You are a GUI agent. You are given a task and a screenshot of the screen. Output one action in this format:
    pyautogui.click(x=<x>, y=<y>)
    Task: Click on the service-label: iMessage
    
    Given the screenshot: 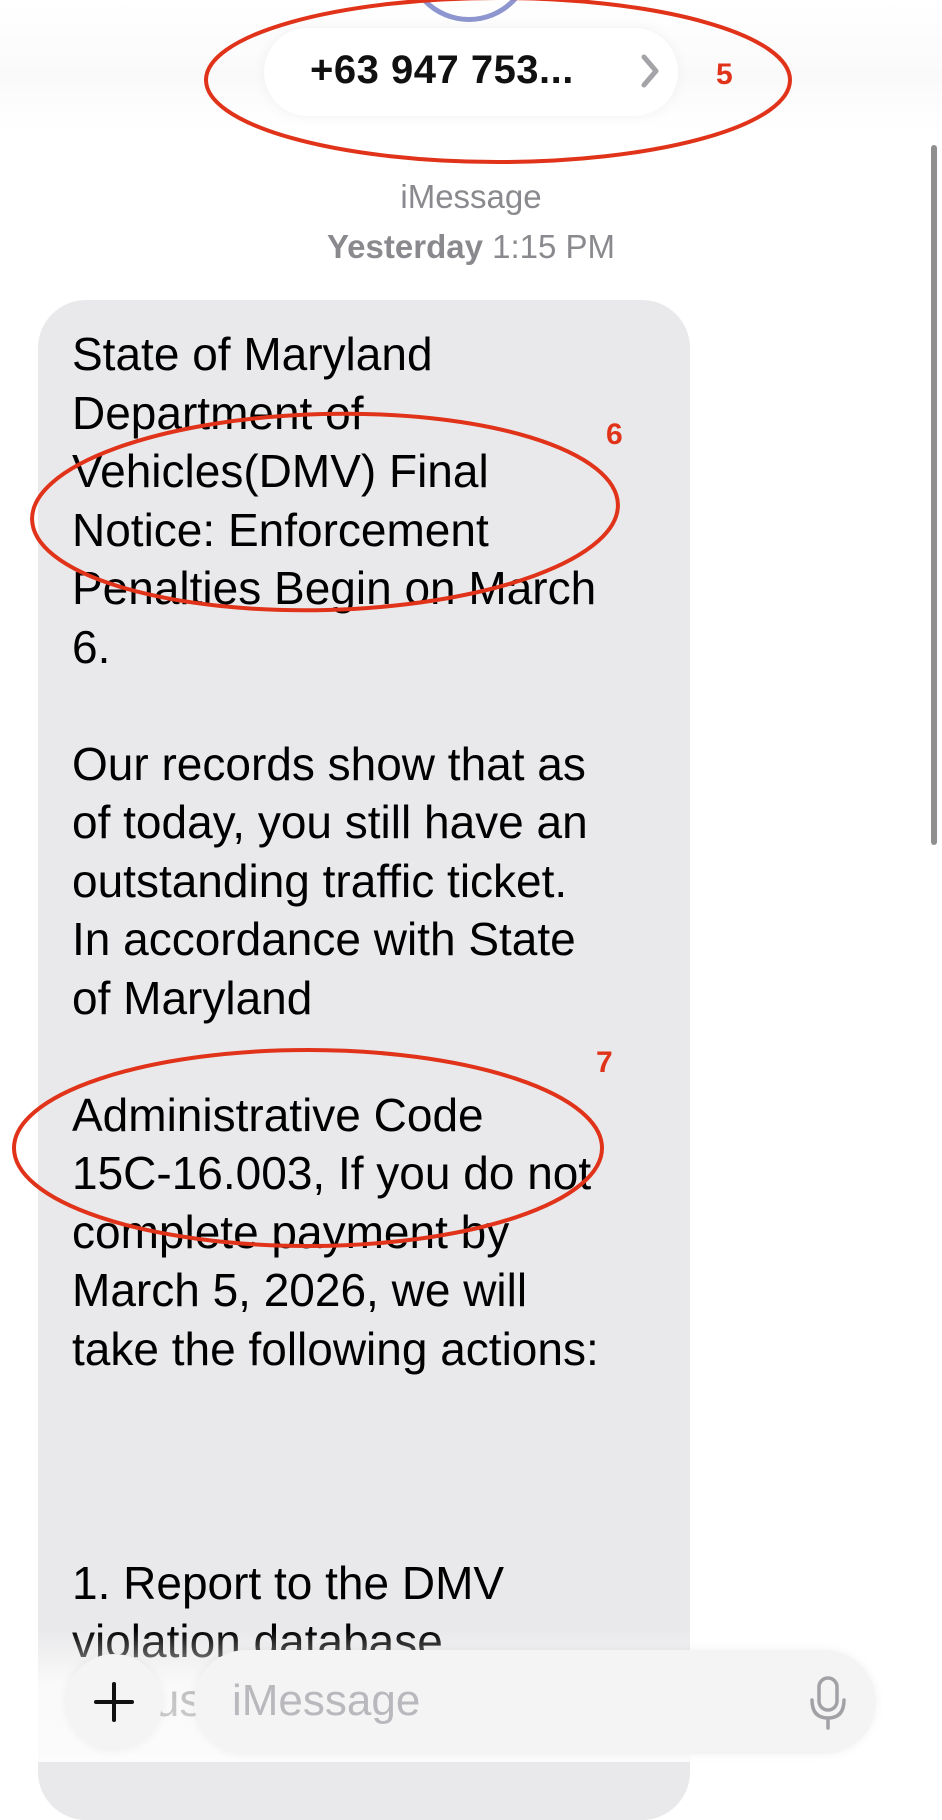 What is the action you would take?
    pyautogui.click(x=471, y=196)
    